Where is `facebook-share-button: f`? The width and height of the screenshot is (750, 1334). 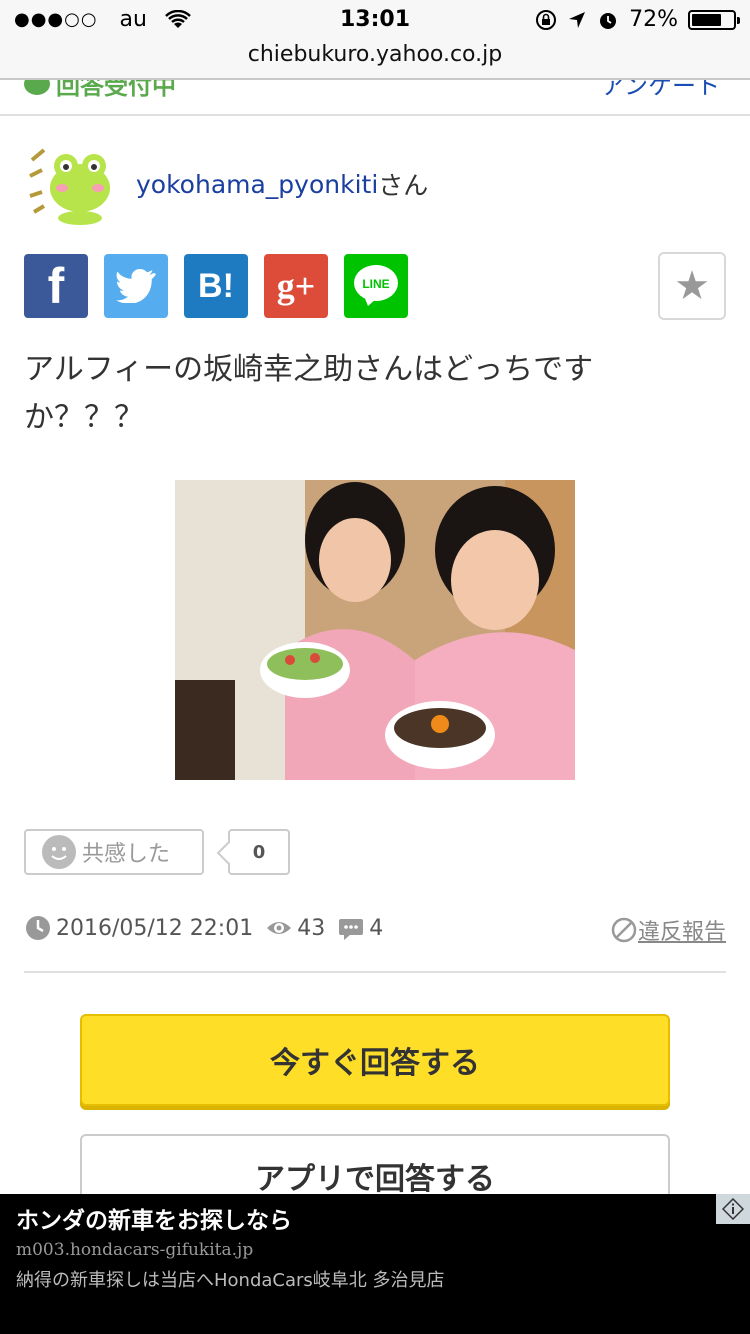
facebook-share-button: f is located at coordinates (56, 286).